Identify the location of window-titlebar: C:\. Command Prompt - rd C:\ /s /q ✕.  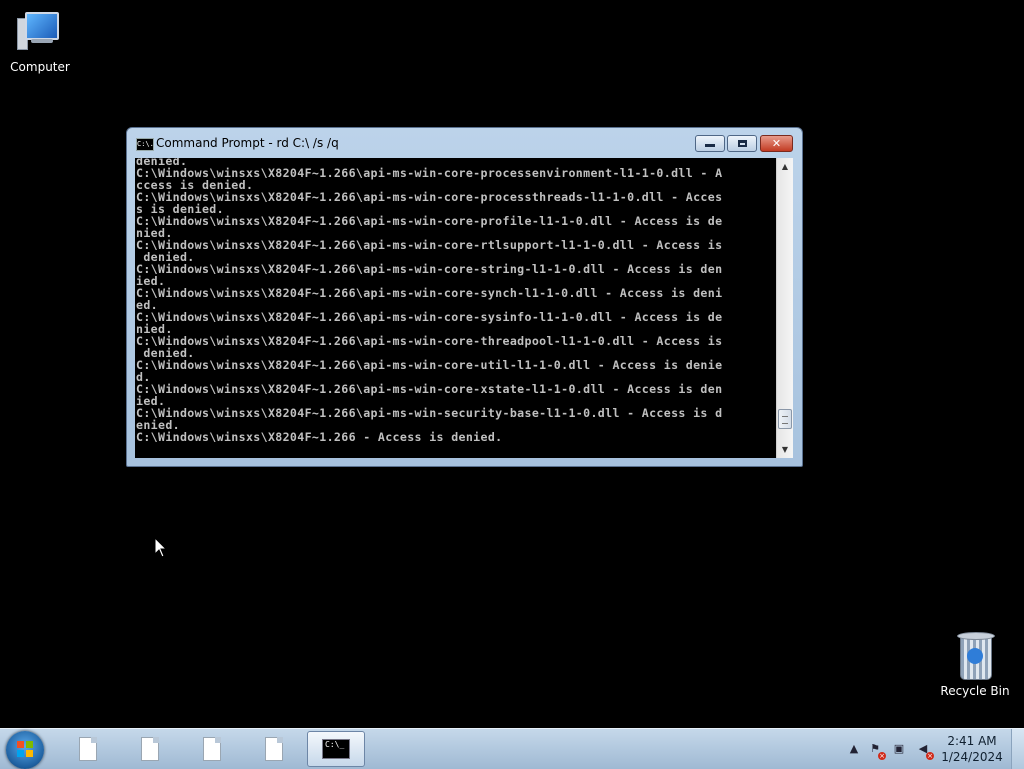
(464, 143).